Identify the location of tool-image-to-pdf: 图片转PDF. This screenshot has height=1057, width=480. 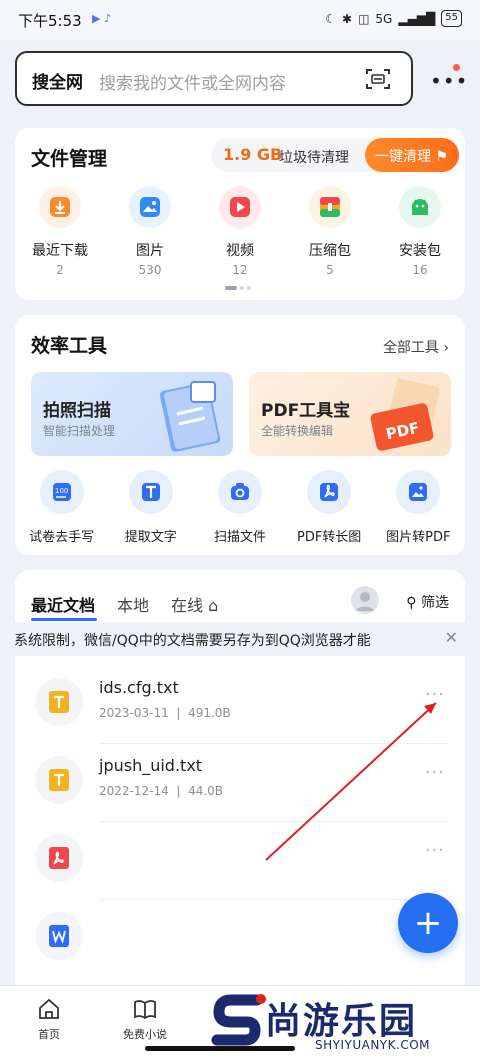
(418, 507).